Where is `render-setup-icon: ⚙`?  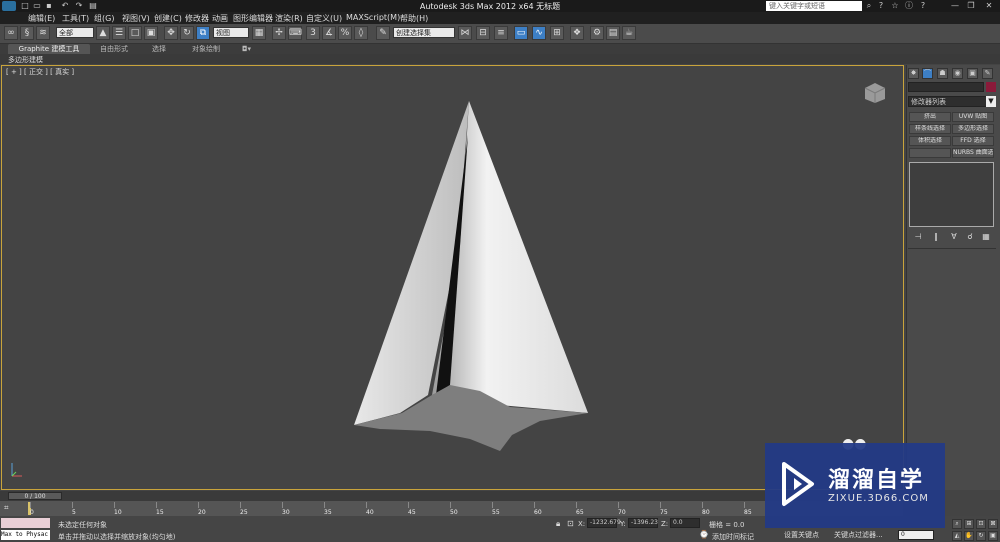
render-setup-icon: ⚙ is located at coordinates (597, 33).